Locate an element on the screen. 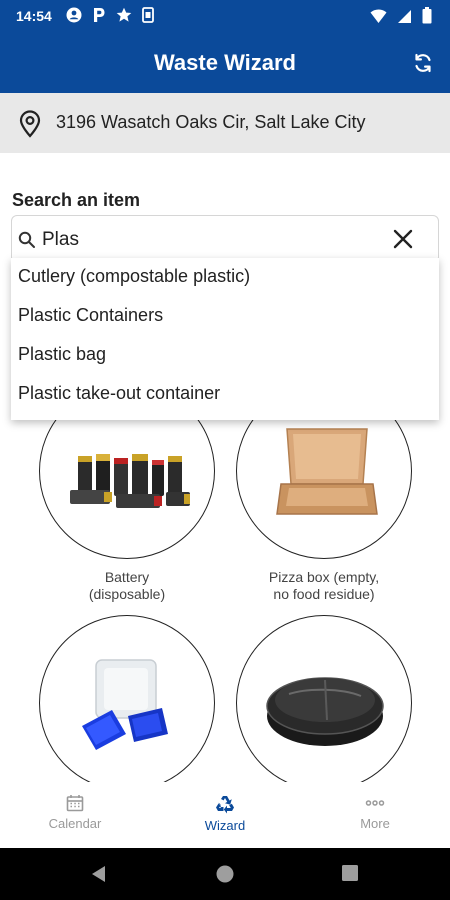 This screenshot has height=900, width=450. status-bar: 14:54 is located at coordinates (225, 16).